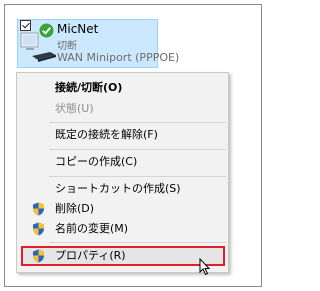 This screenshot has height=291, width=320. I want to click on menu-item-rename: 名前の変更(M), so click(122, 229).